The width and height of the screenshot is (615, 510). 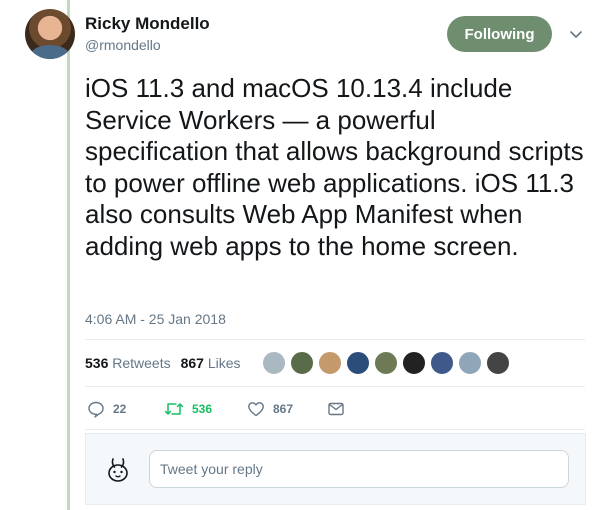 What do you see at coordinates (123, 45) in the screenshot?
I see `author-handle: @rmondello` at bounding box center [123, 45].